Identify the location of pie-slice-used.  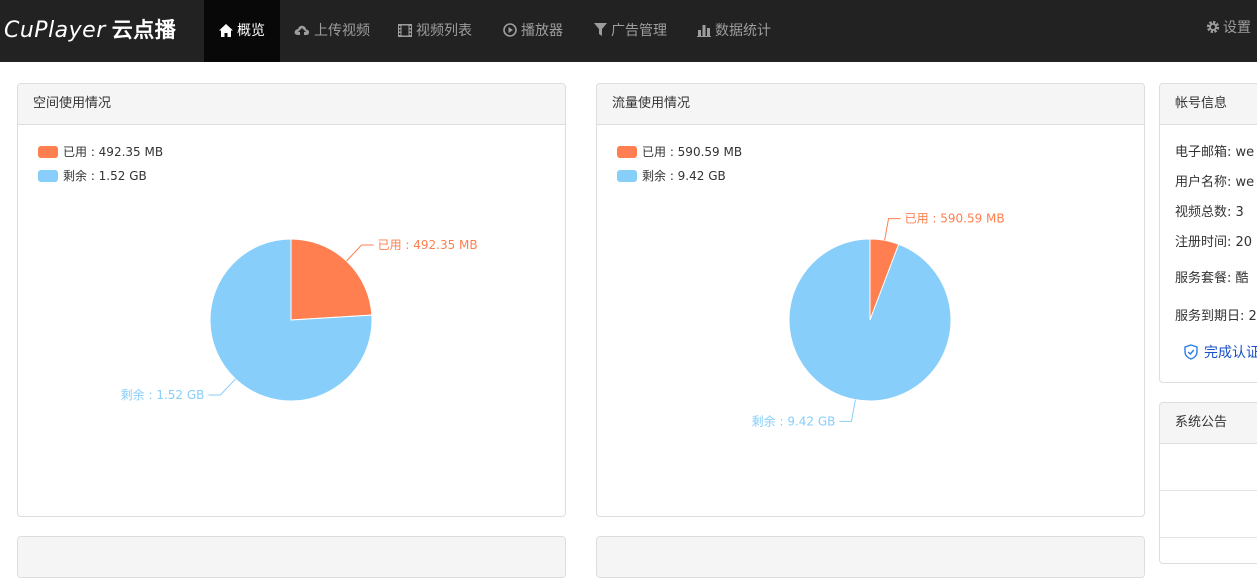
(331, 279).